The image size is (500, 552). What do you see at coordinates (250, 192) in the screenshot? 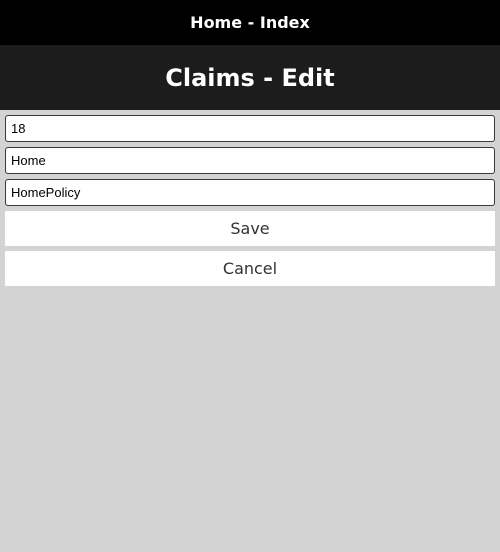
I see `policy-field` at bounding box center [250, 192].